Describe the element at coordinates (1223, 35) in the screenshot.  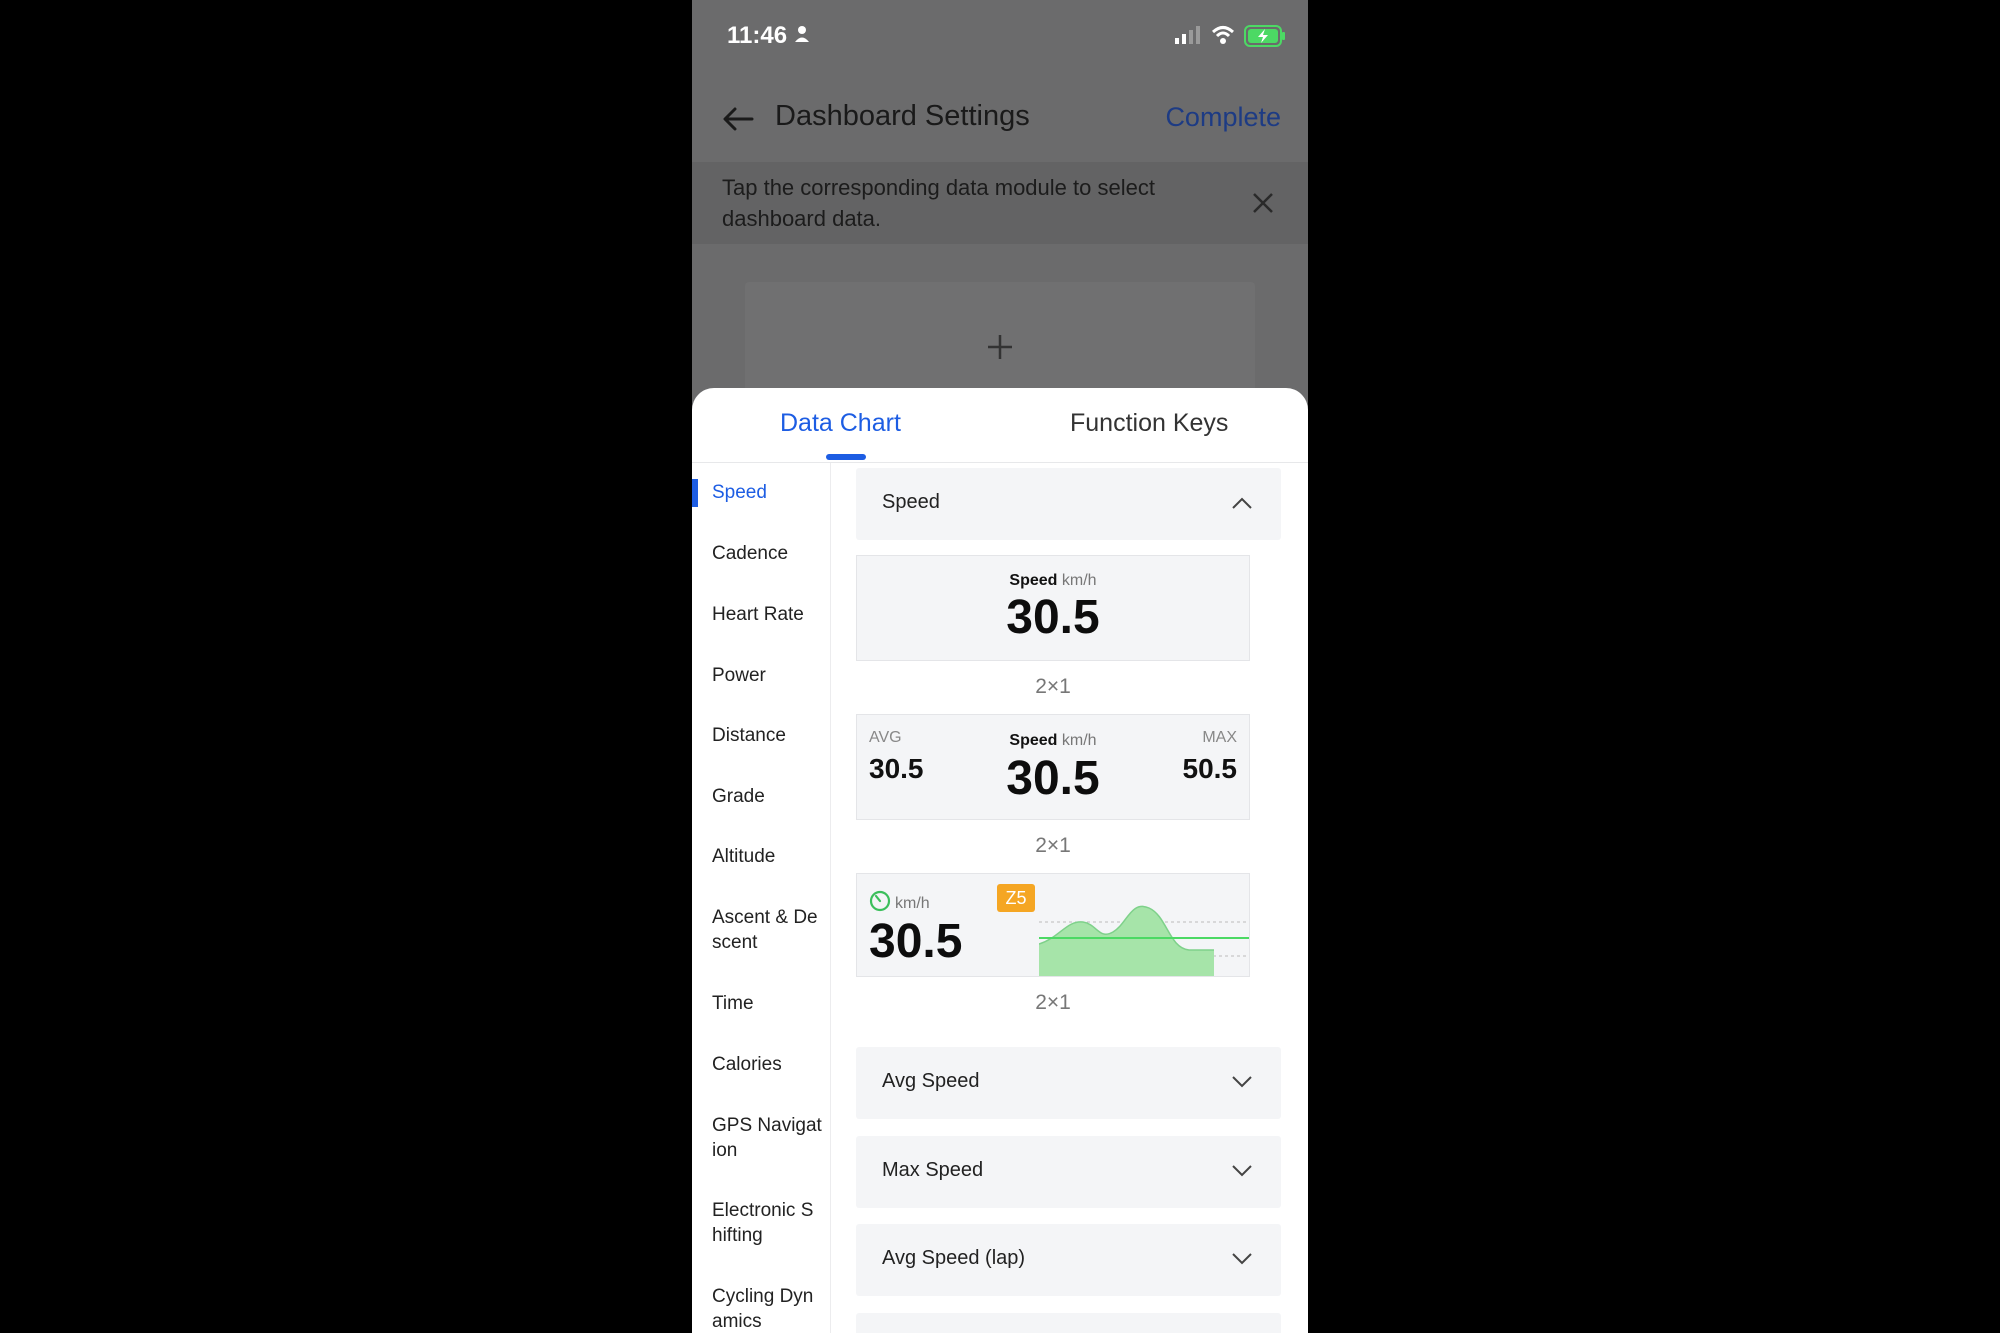
I see `wifi-icon` at that location.